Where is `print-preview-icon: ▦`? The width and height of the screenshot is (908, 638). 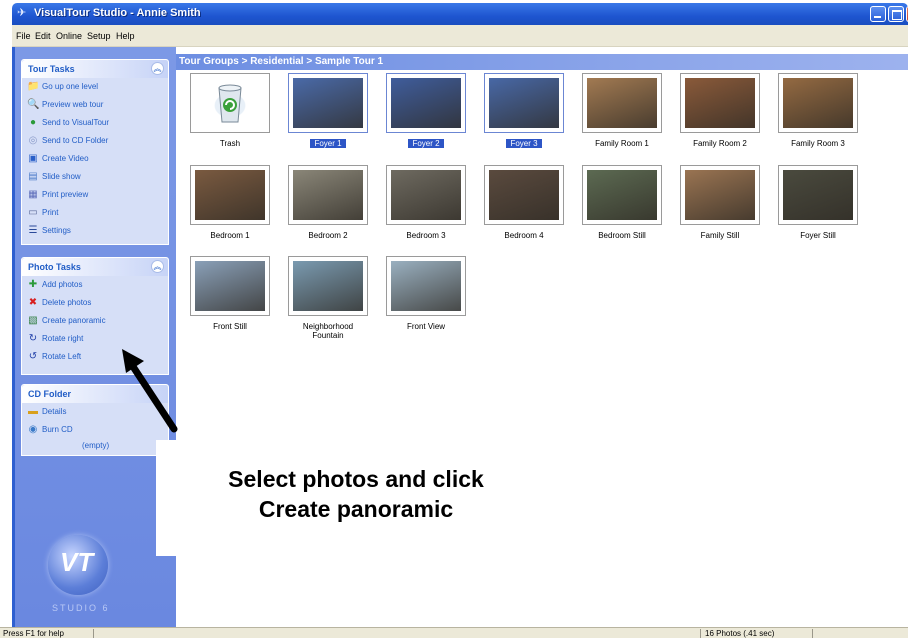 print-preview-icon: ▦ is located at coordinates (33, 194).